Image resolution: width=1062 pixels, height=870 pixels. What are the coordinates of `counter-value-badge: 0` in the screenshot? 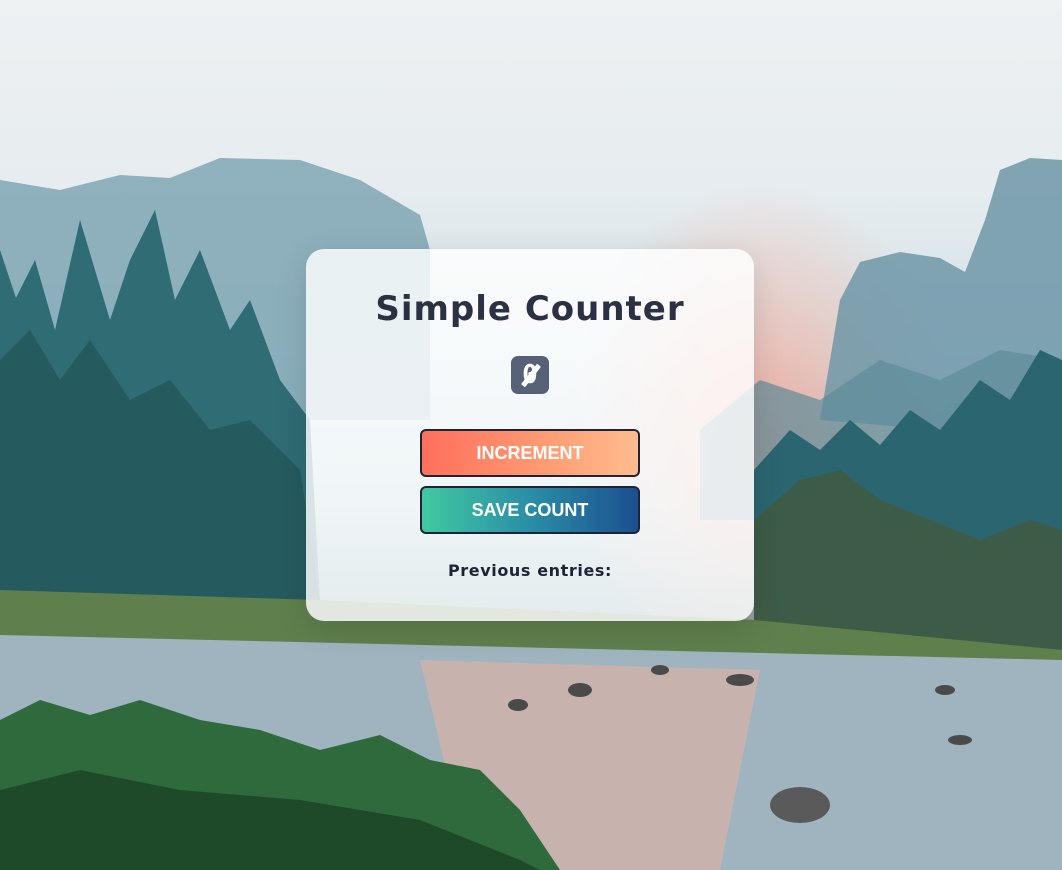 It's located at (530, 375).